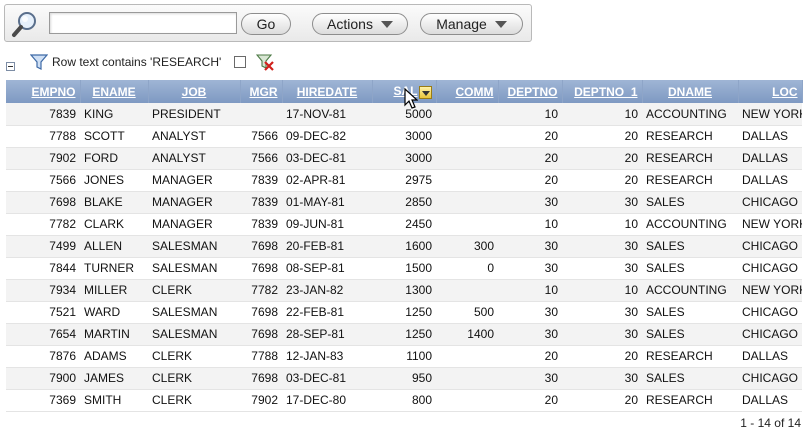 Image resolution: width=809 pixels, height=433 pixels. I want to click on remove-filter-icon, so click(265, 62).